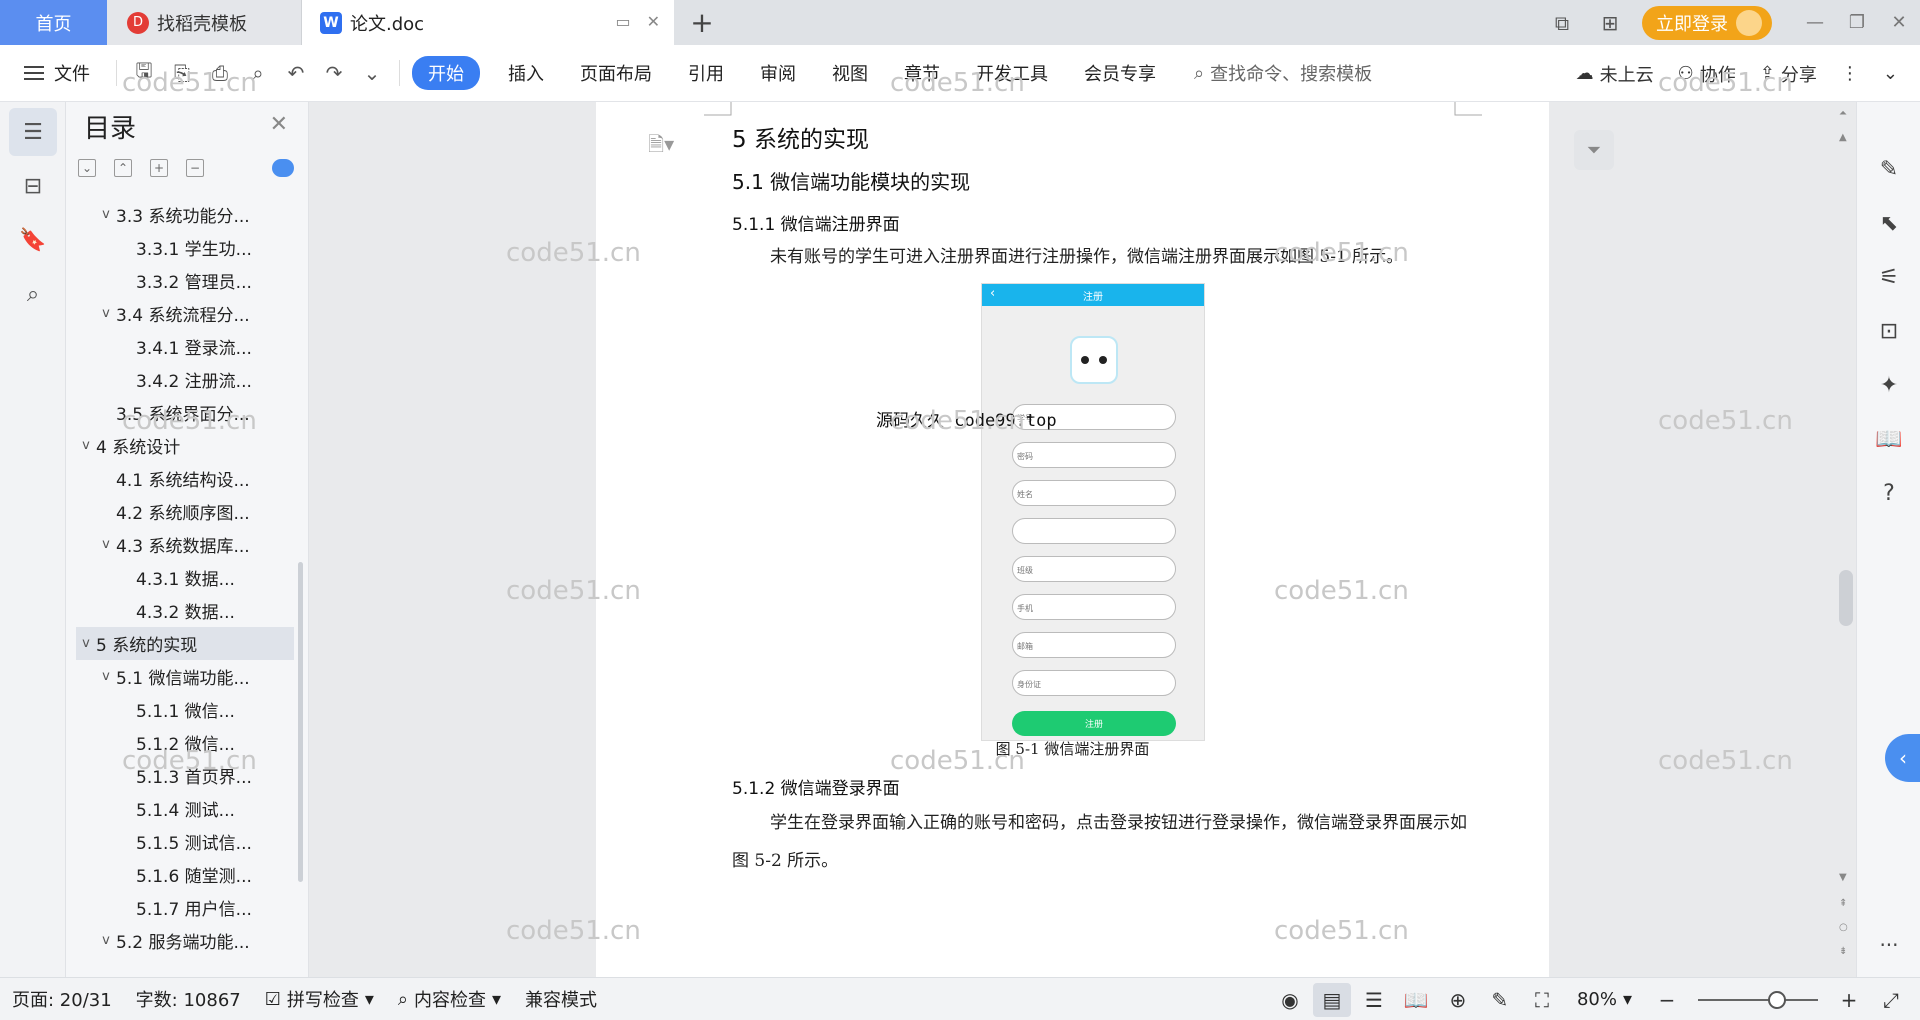 The width and height of the screenshot is (1920, 1020). I want to click on close-icon: ✕, so click(279, 124).